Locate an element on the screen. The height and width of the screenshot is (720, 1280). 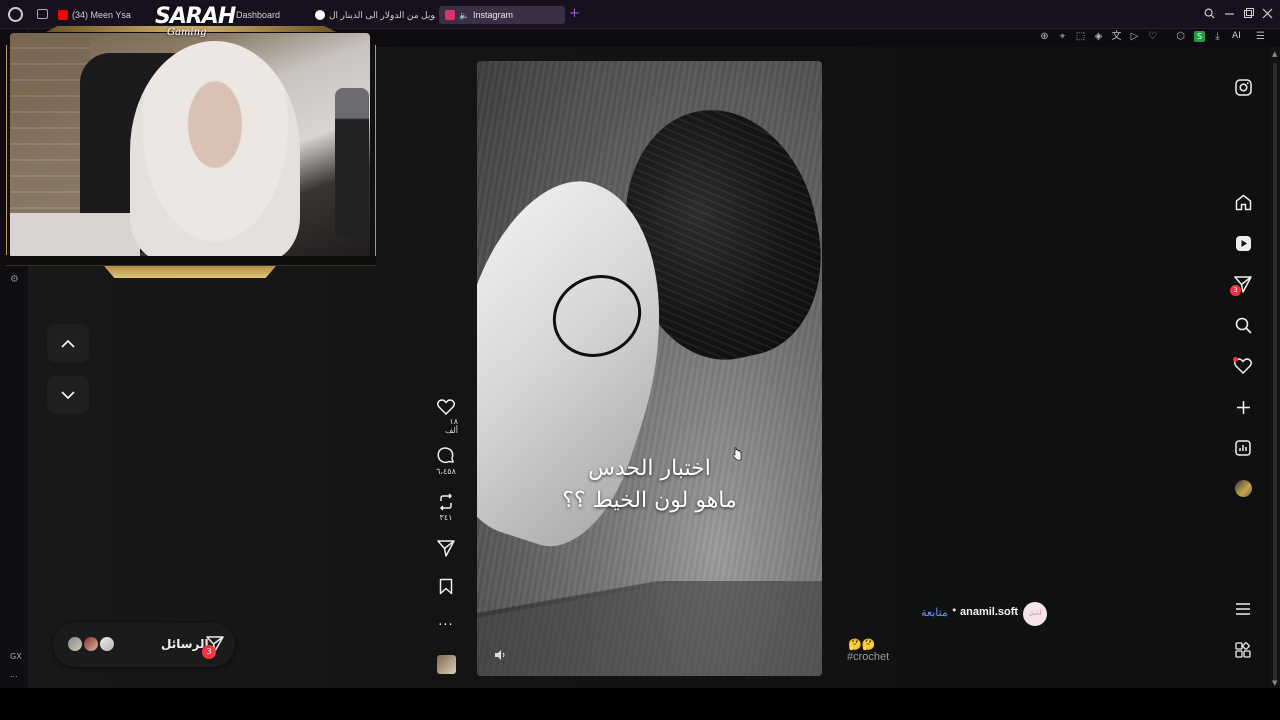
tab-instagram: 🔈 Instagram is located at coordinates (502, 15).